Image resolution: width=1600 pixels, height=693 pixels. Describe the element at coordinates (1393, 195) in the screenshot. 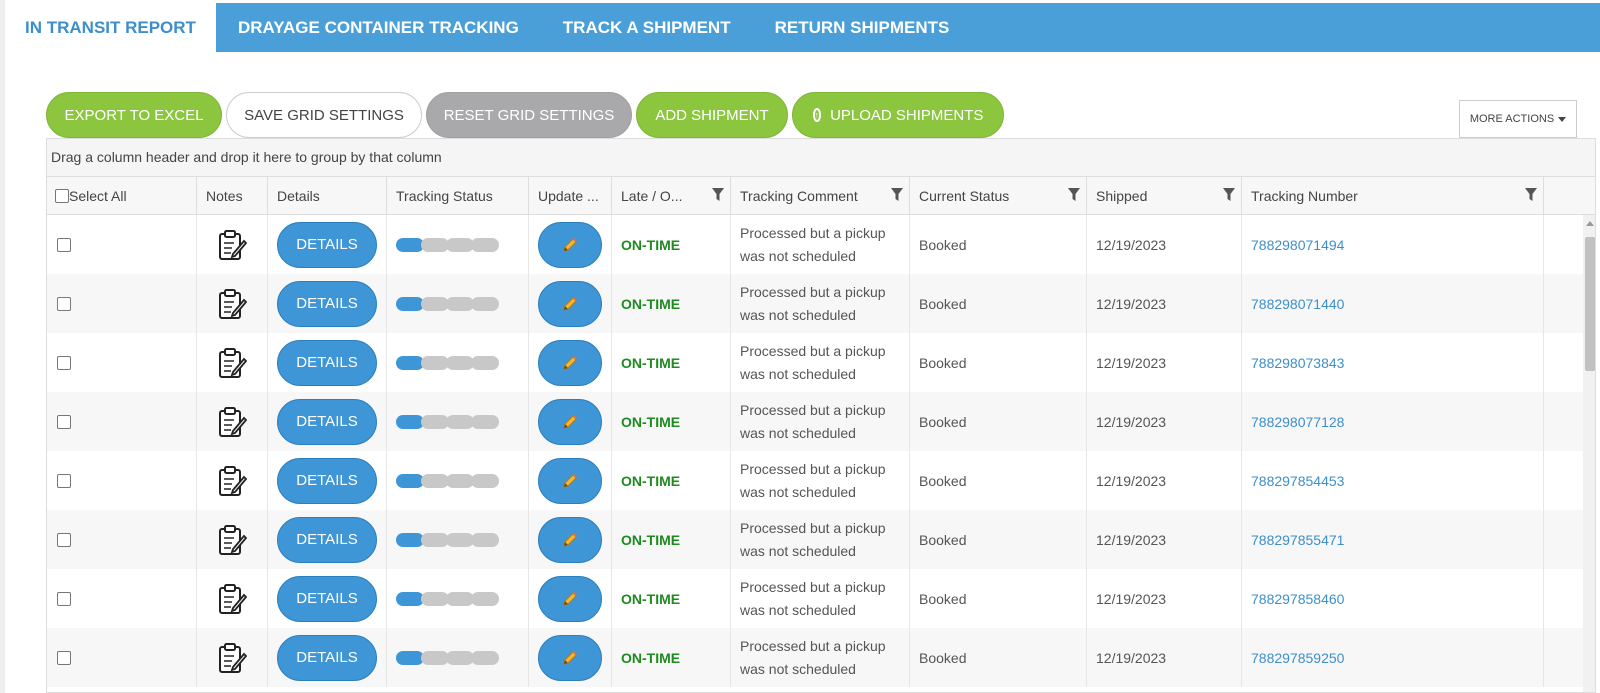

I see `header-tracking-number: Tracking Number` at that location.